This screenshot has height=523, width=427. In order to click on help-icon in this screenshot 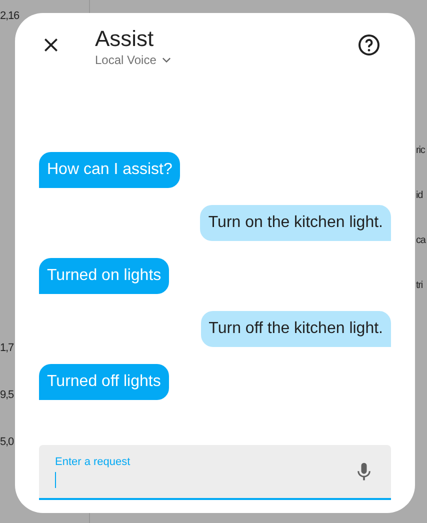, I will do `click(369, 45)`.